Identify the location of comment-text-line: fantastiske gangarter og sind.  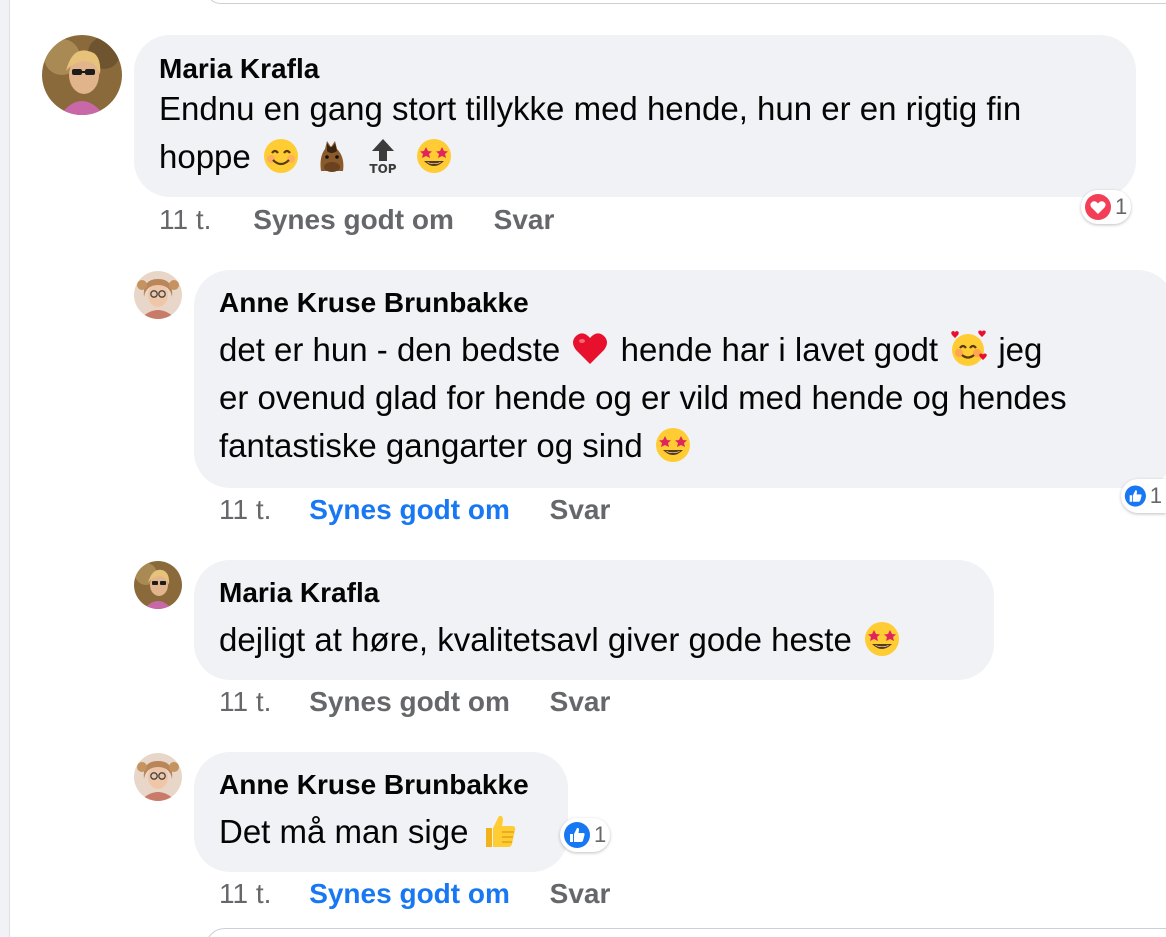
(689, 446).